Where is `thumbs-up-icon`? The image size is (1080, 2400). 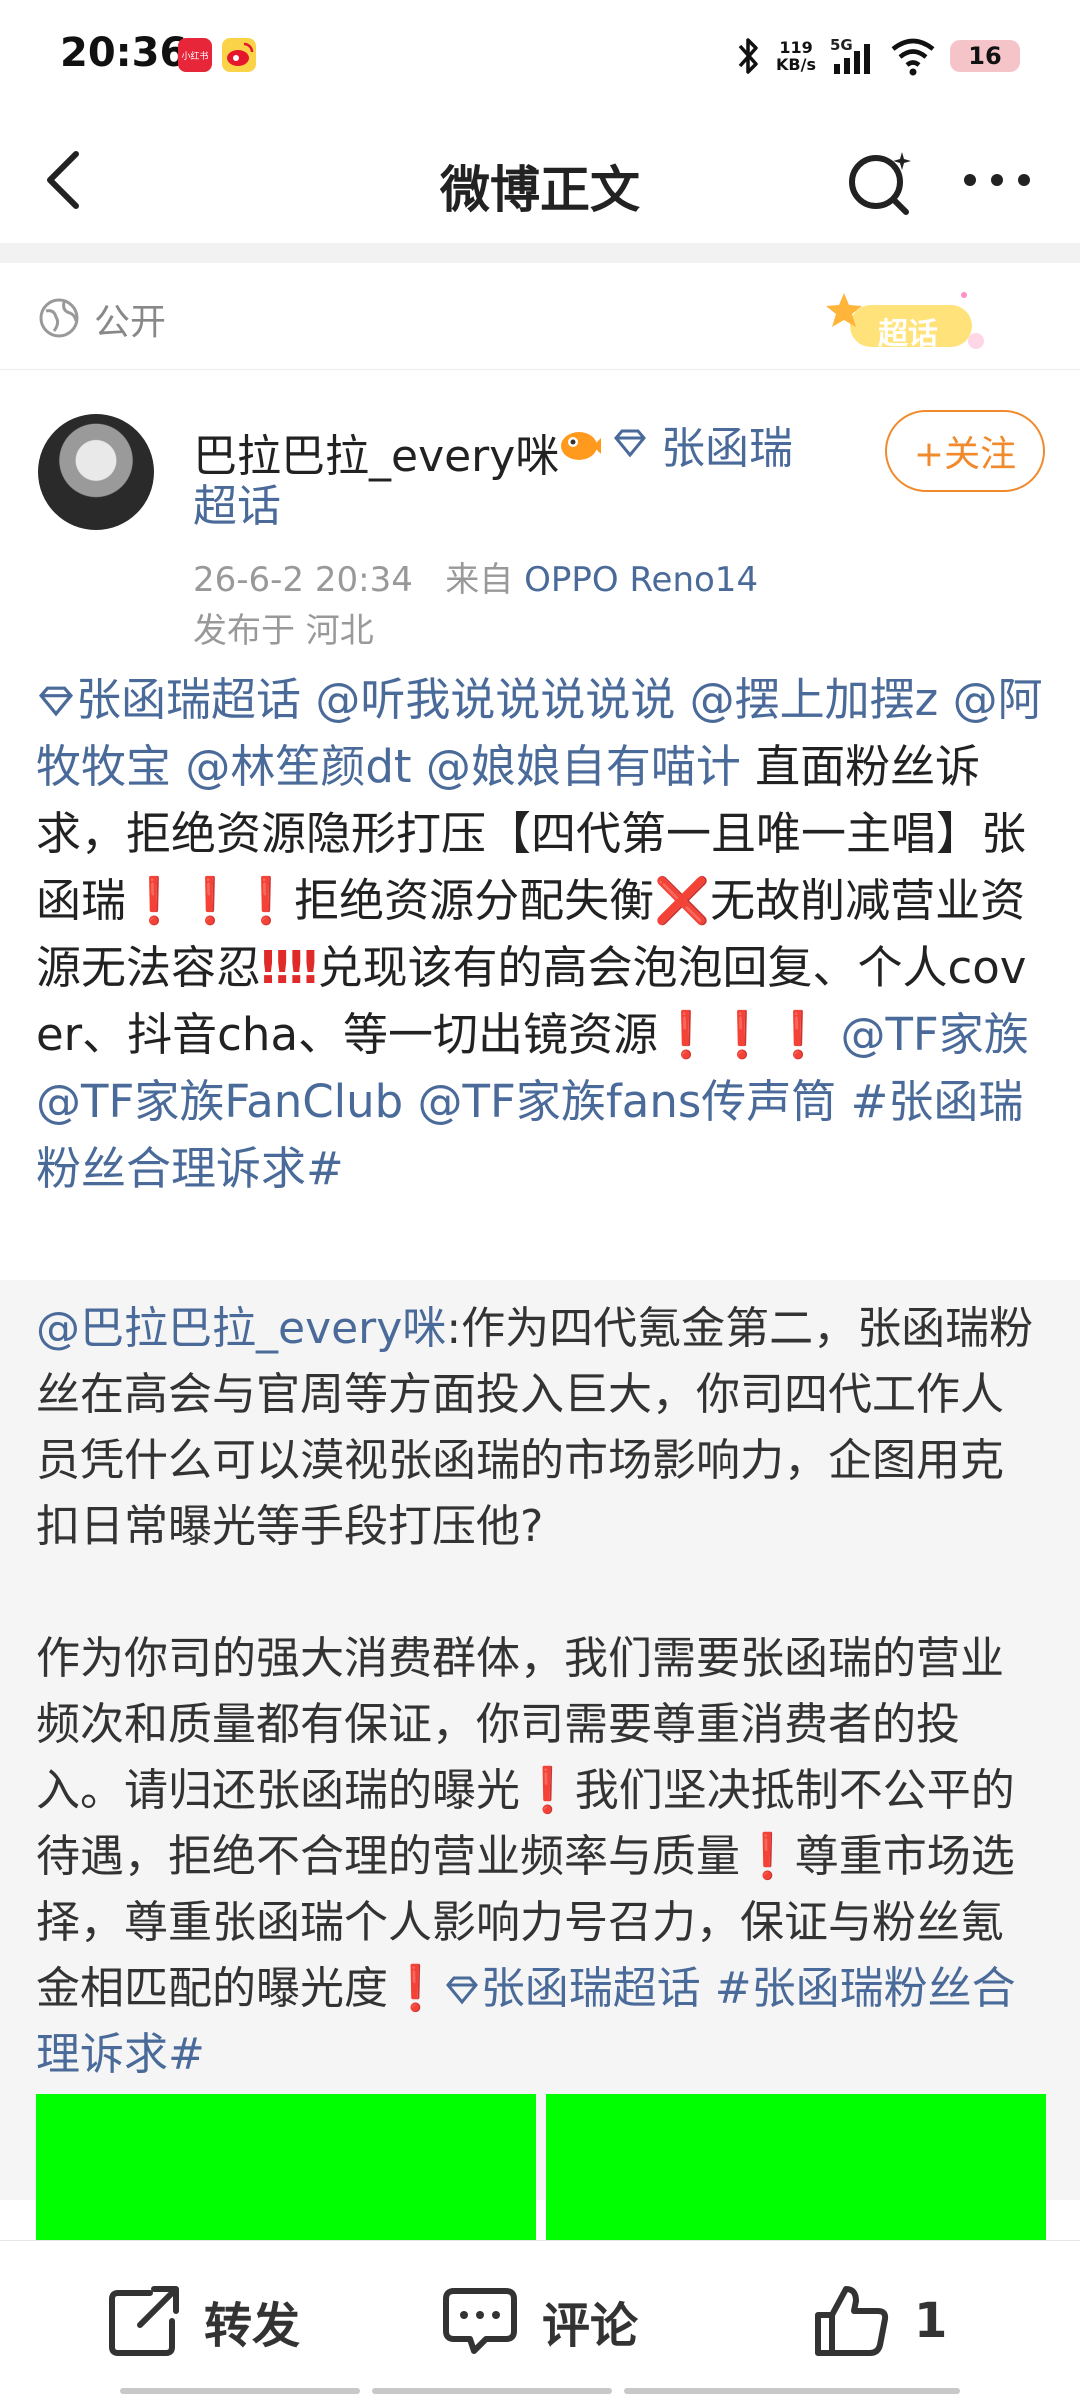
thumbs-up-icon is located at coordinates (852, 2321).